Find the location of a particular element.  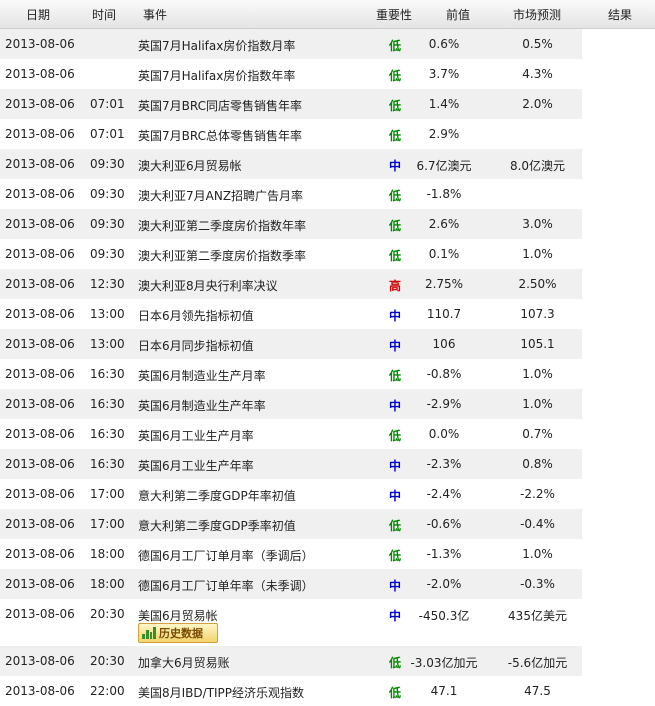

row-previous: -2.3% is located at coordinates (444, 464).